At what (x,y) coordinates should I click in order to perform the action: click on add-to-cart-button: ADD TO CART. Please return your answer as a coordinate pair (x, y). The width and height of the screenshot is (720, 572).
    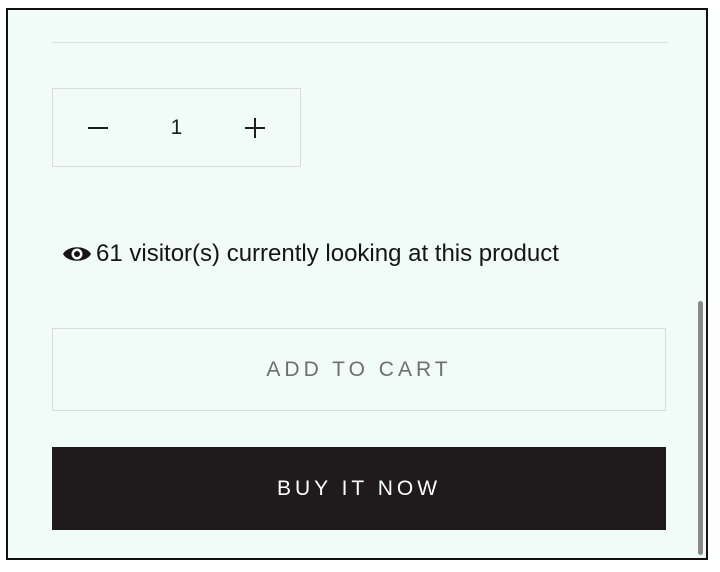
    Looking at the image, I should click on (359, 369).